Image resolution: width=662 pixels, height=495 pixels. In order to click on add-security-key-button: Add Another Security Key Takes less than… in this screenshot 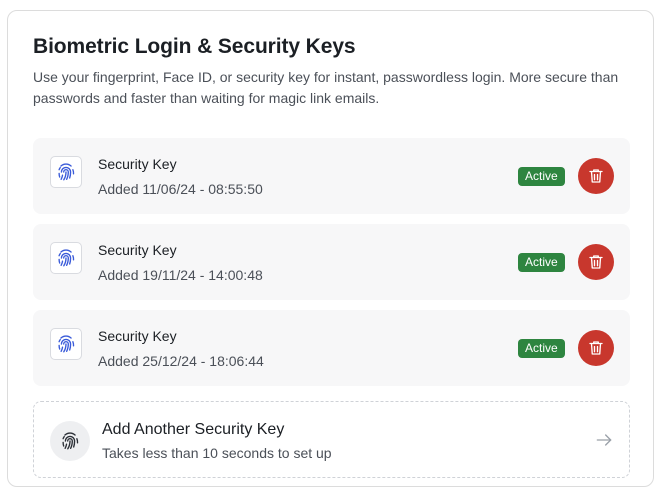, I will do `click(331, 439)`.